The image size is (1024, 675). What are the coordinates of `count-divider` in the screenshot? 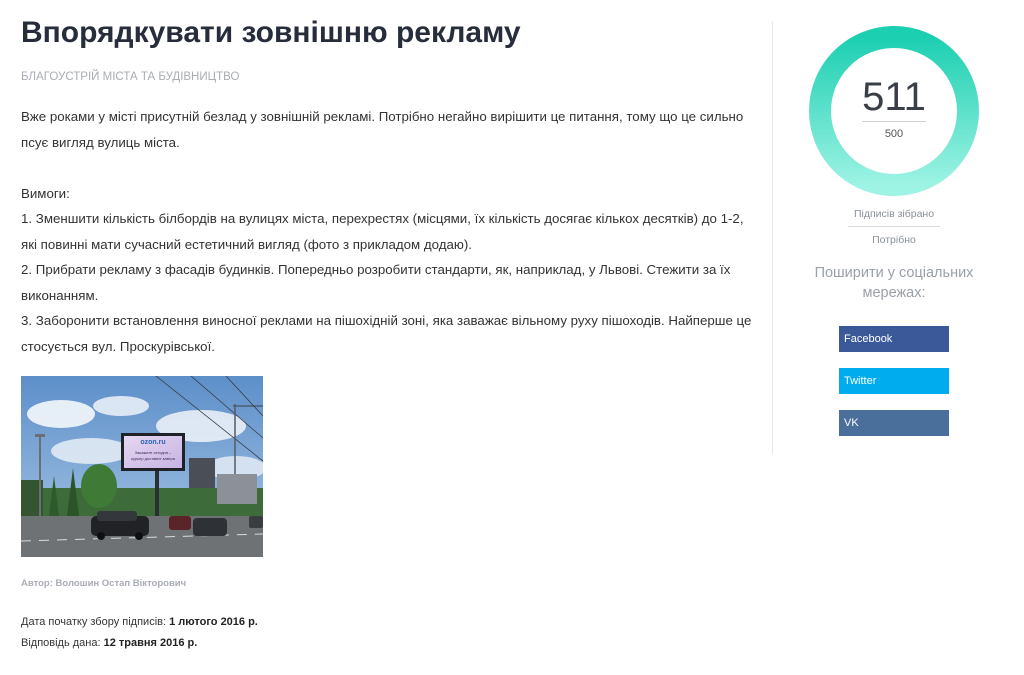 It's located at (894, 121).